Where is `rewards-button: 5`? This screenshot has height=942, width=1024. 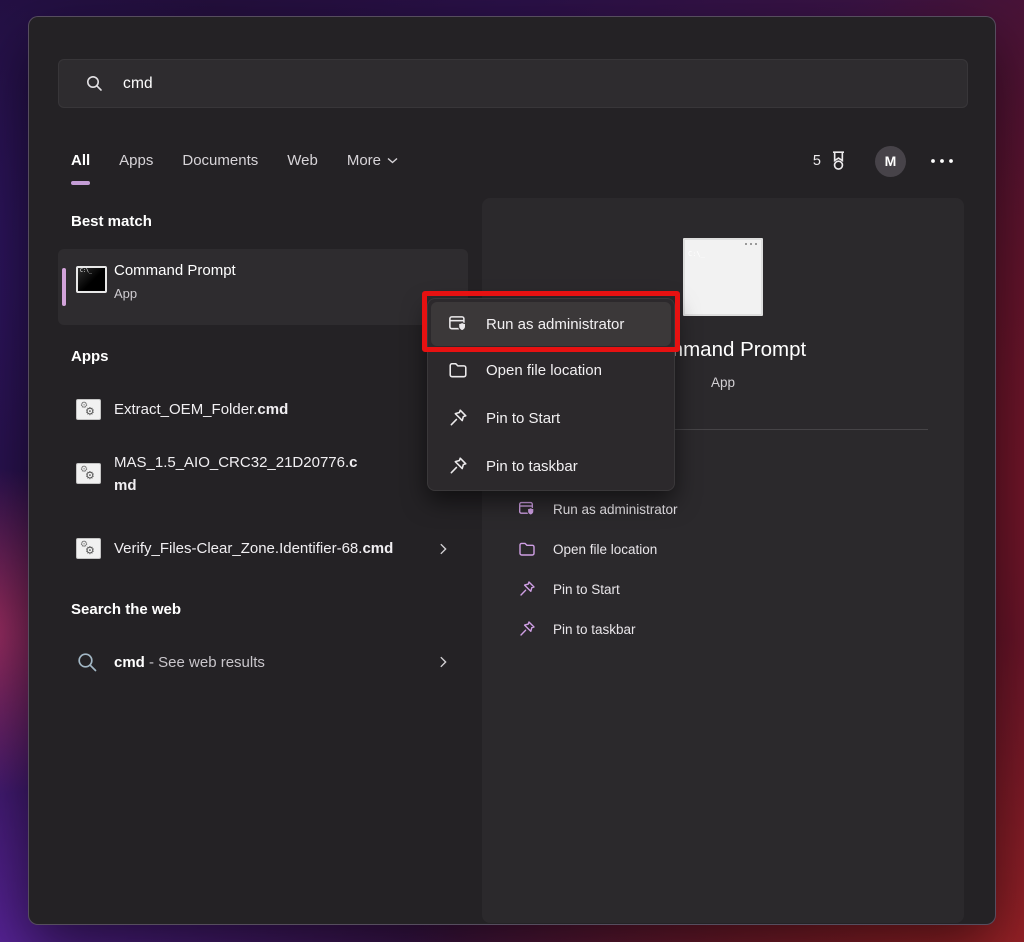 rewards-button: 5 is located at coordinates (831, 161).